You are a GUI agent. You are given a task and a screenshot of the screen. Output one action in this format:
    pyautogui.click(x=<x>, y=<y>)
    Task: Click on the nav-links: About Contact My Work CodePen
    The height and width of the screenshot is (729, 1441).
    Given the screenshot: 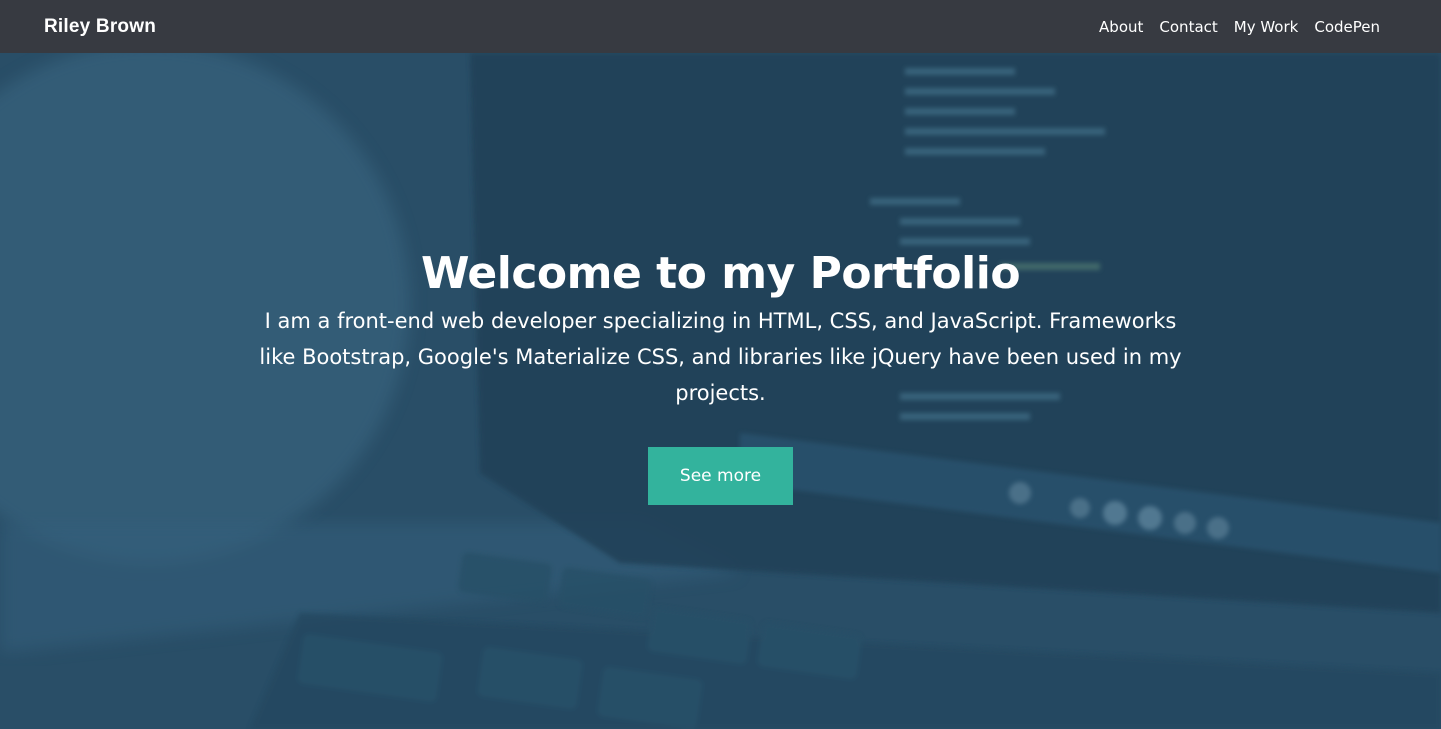 What is the action you would take?
    pyautogui.click(x=1239, y=27)
    